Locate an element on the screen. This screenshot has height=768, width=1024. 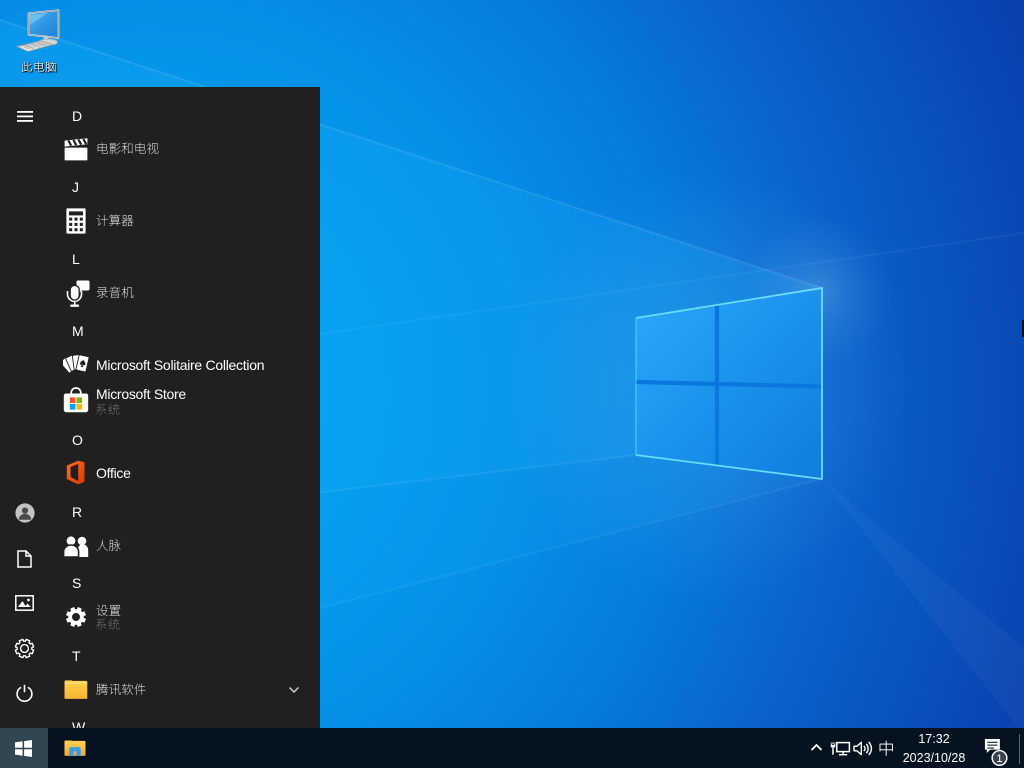
svg-text: 1 is located at coordinates (999, 758).